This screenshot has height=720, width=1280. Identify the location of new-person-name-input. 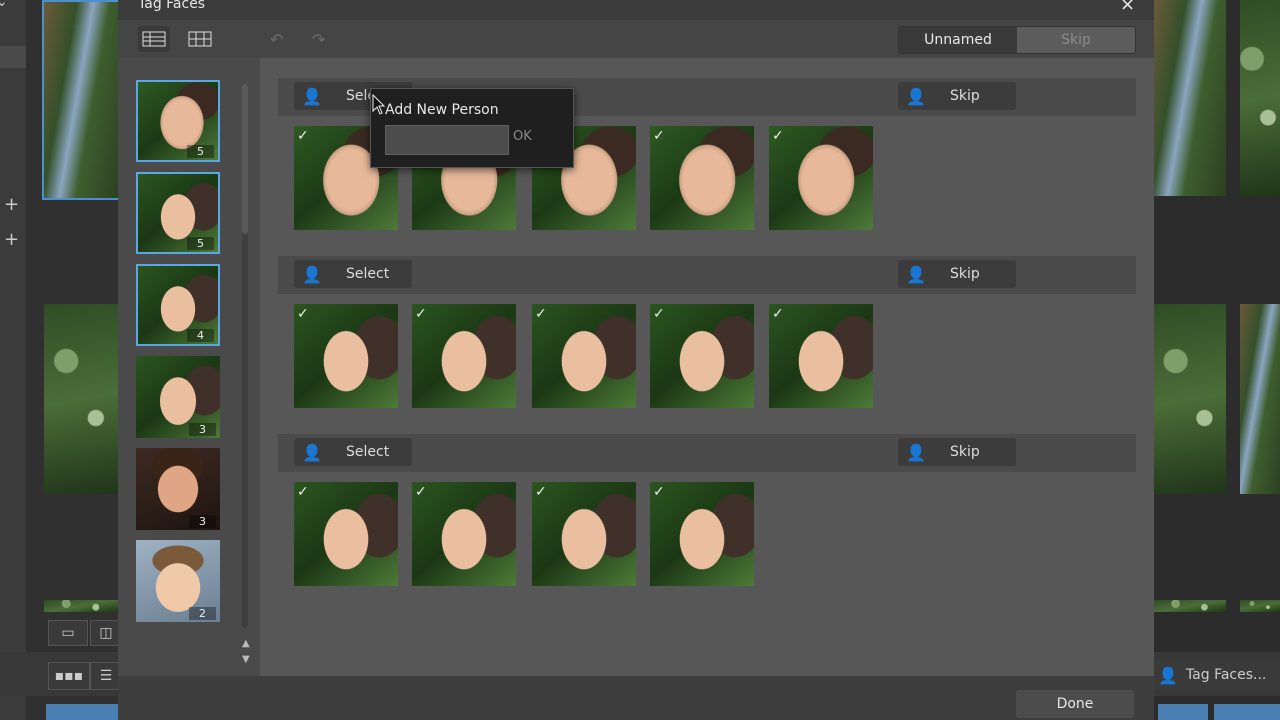
(447, 140).